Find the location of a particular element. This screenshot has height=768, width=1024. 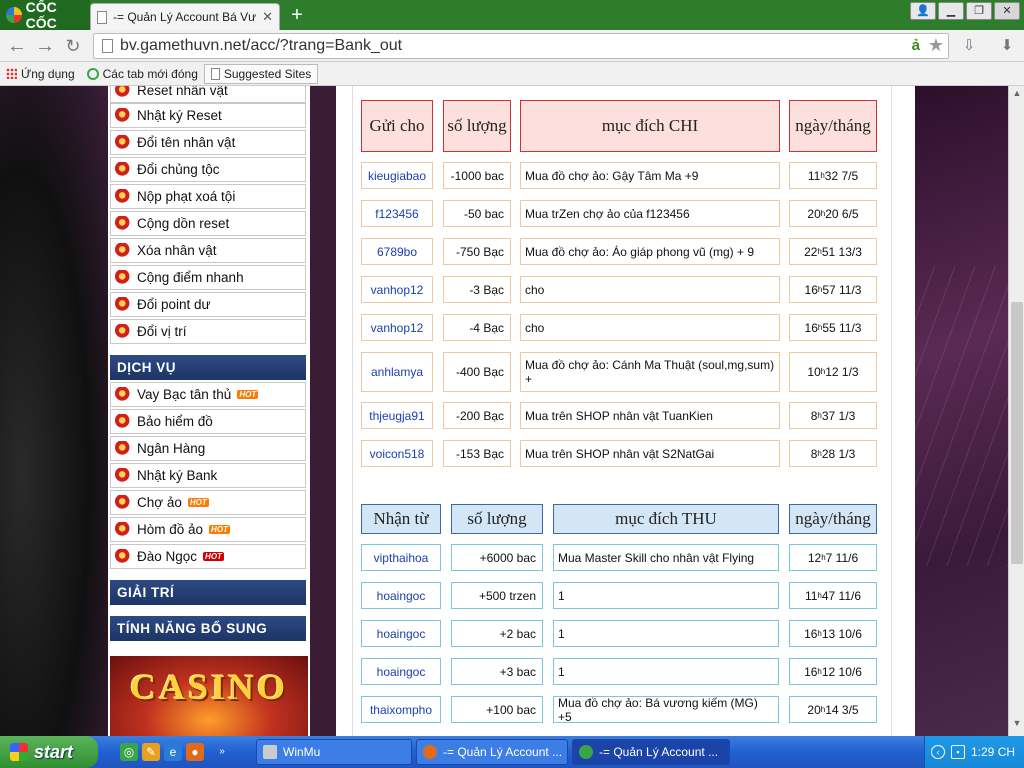

date-rest: 47 11/6 is located at coordinates (841, 595).